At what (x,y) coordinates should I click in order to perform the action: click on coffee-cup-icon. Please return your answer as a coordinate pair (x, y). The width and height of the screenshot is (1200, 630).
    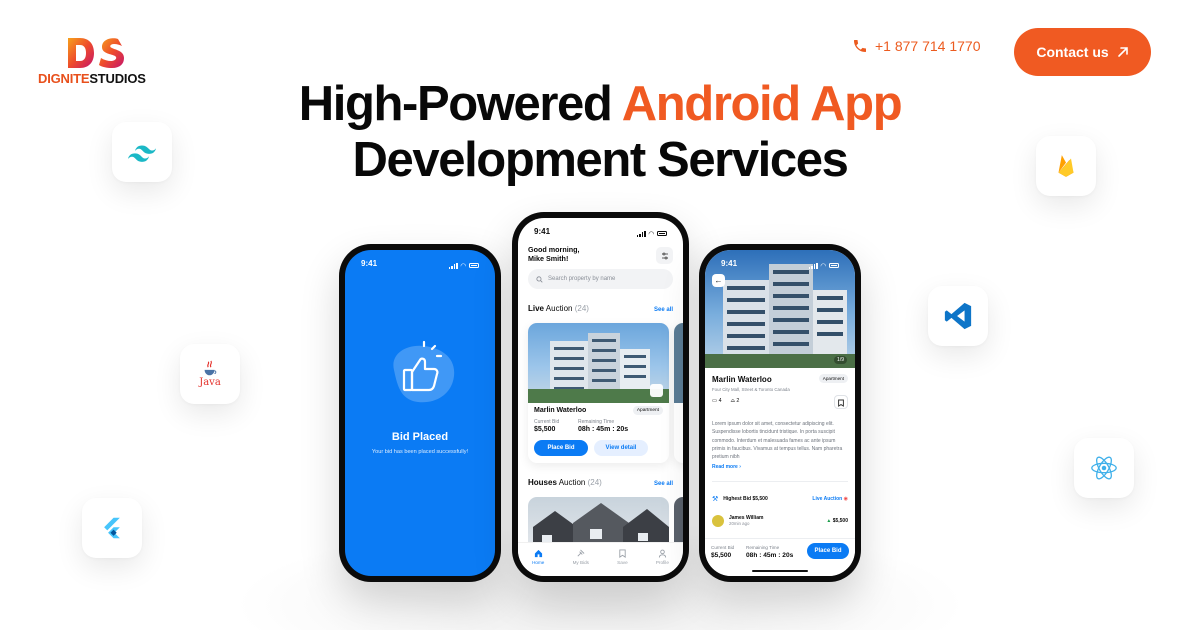
    Looking at the image, I should click on (210, 368).